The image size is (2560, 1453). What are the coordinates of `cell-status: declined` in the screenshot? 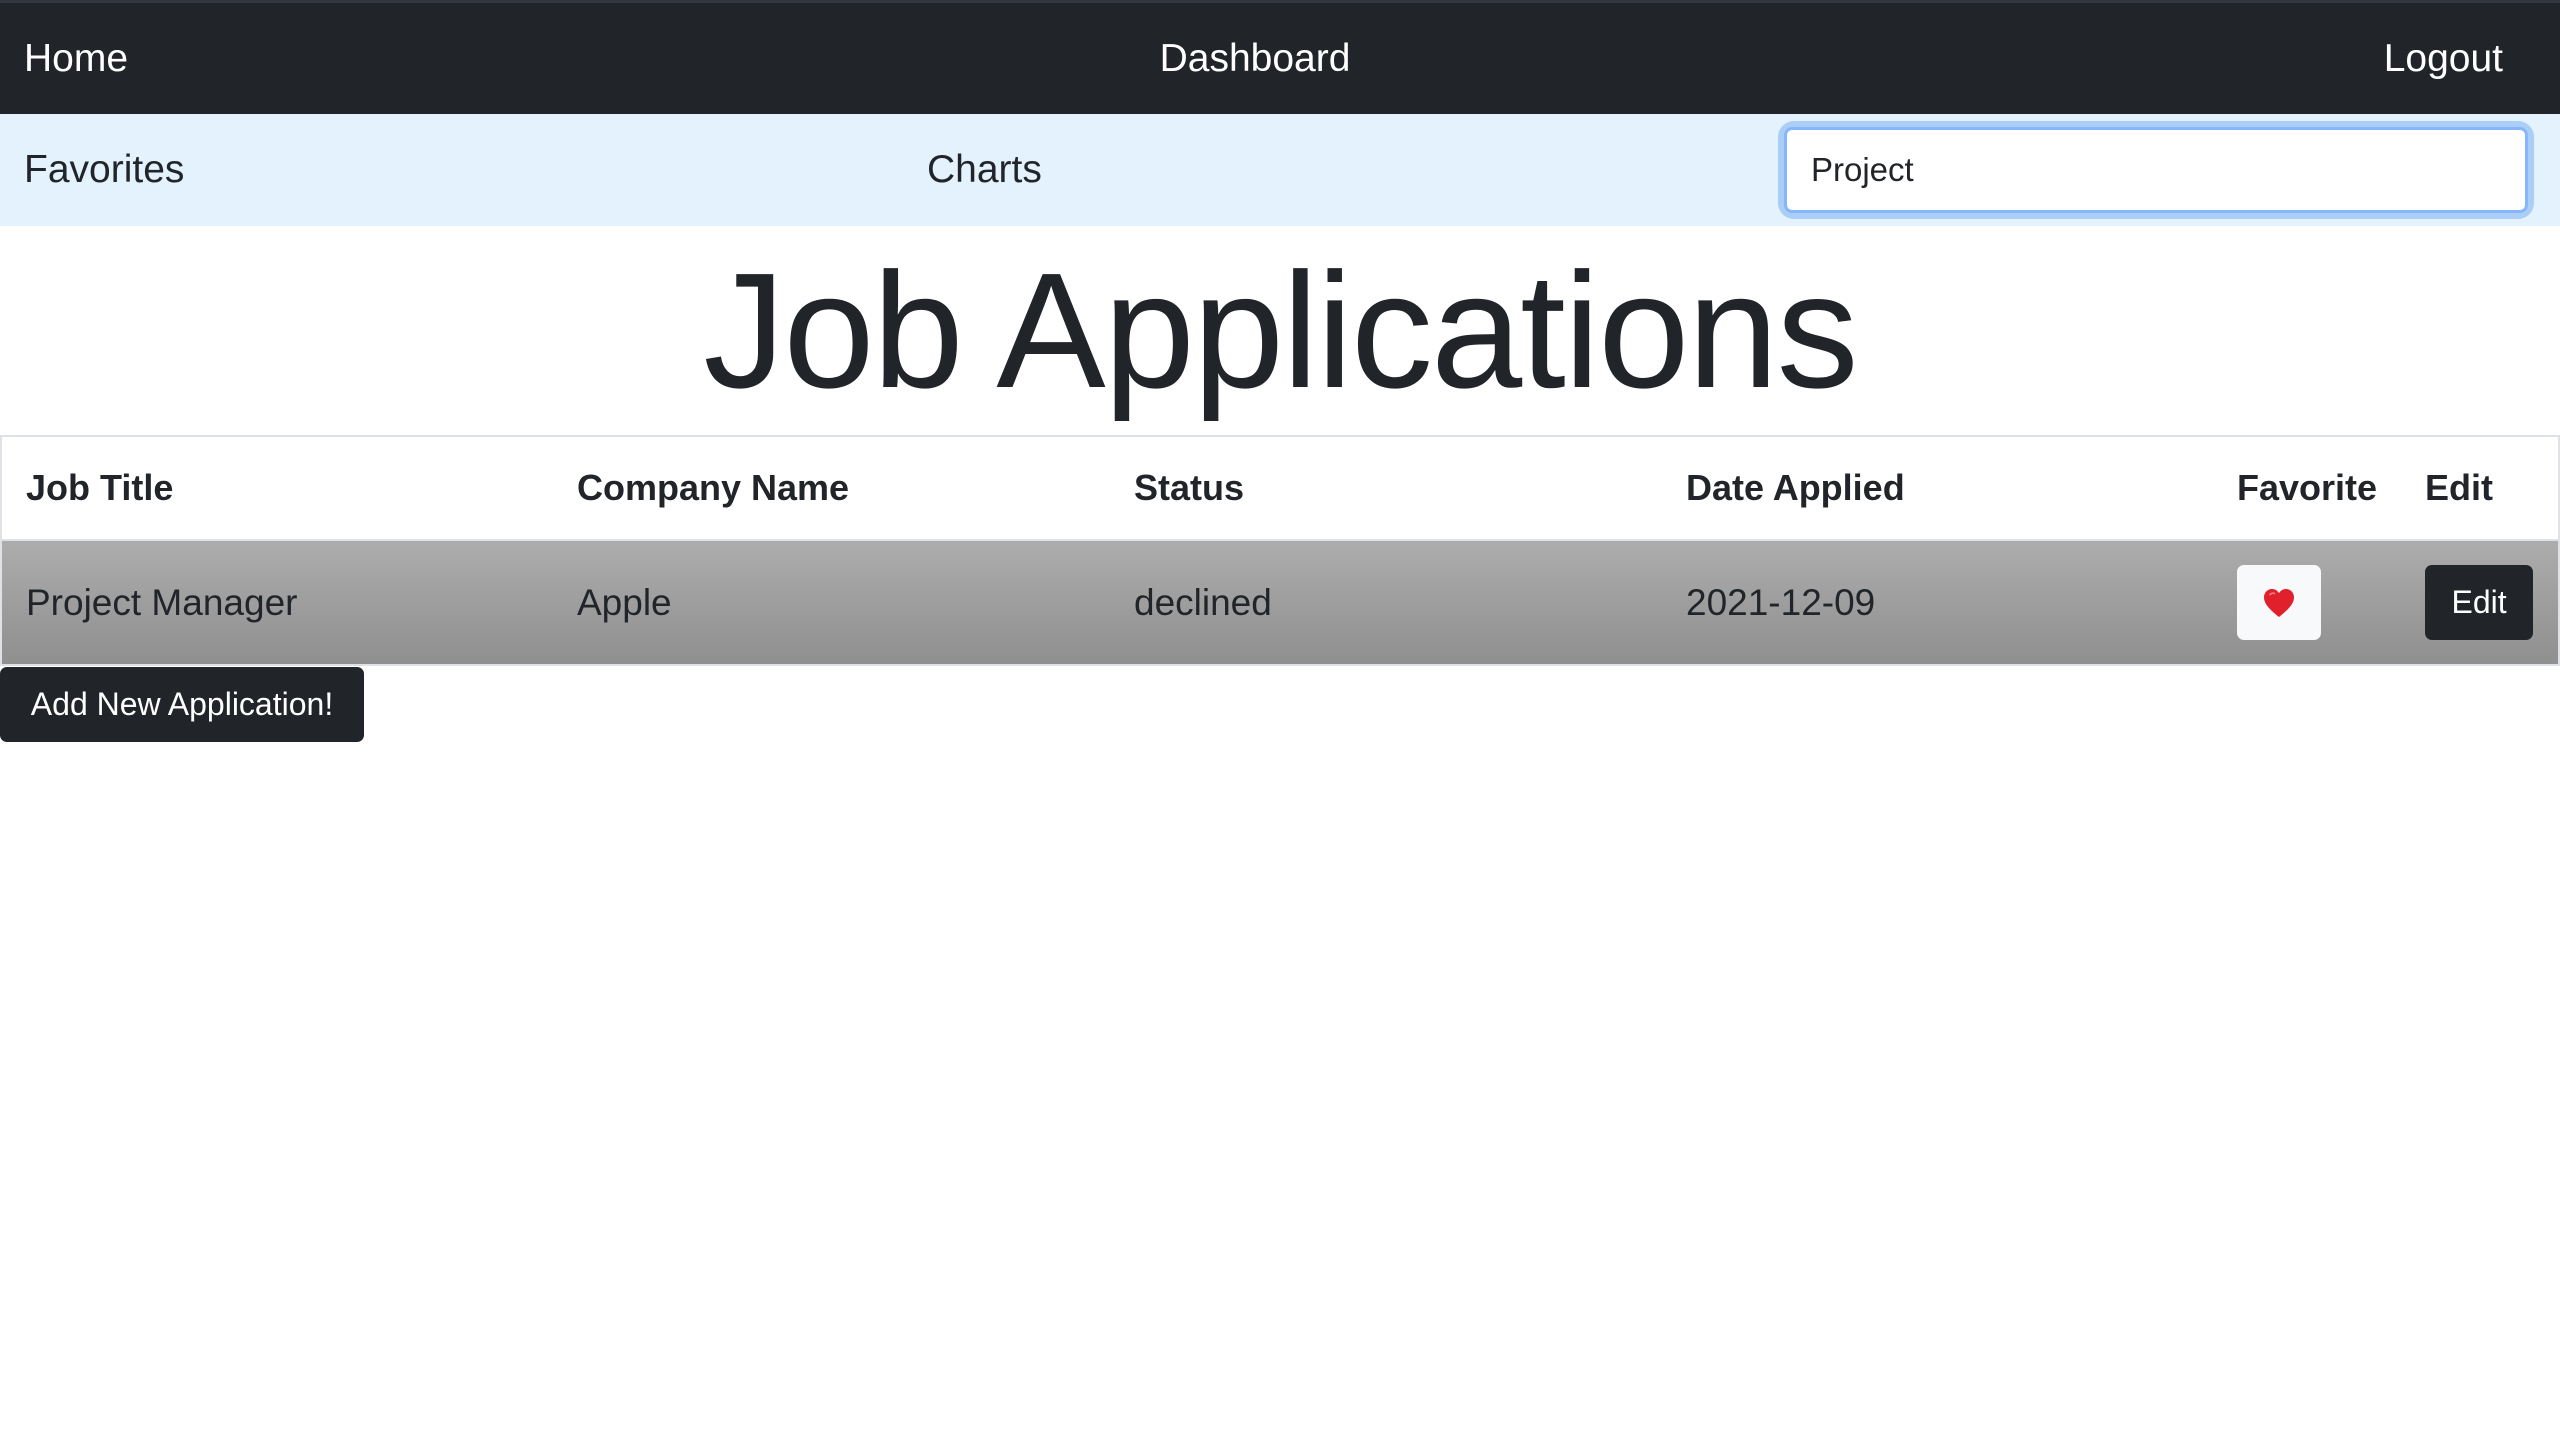 It's located at (1203, 602).